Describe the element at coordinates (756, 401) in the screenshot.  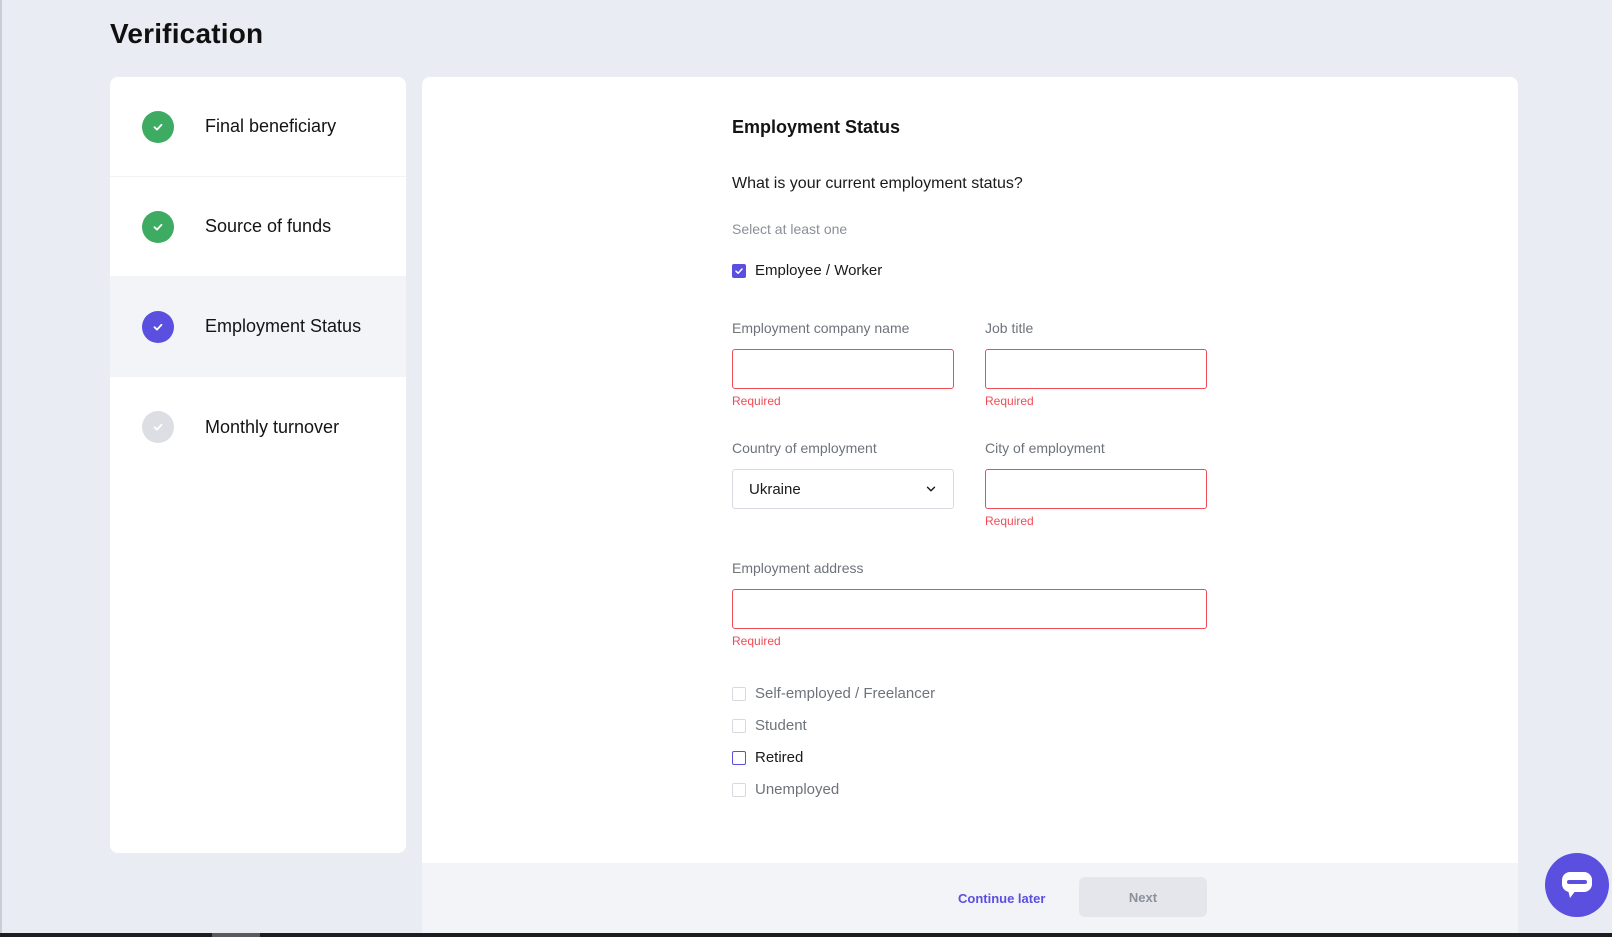
I see `company-name-error: Required` at that location.